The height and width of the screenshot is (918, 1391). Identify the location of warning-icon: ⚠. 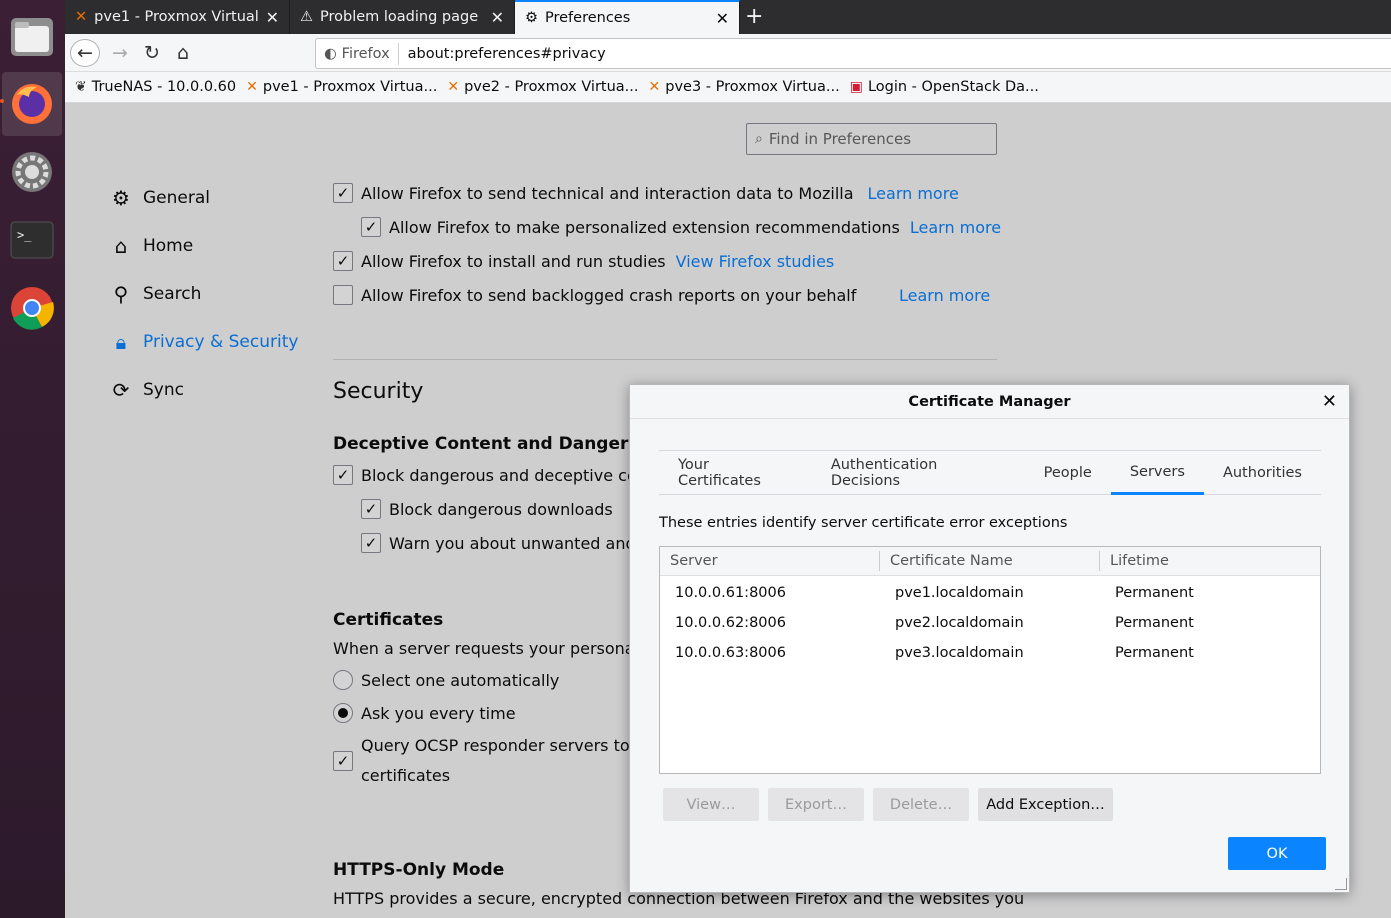
(306, 17).